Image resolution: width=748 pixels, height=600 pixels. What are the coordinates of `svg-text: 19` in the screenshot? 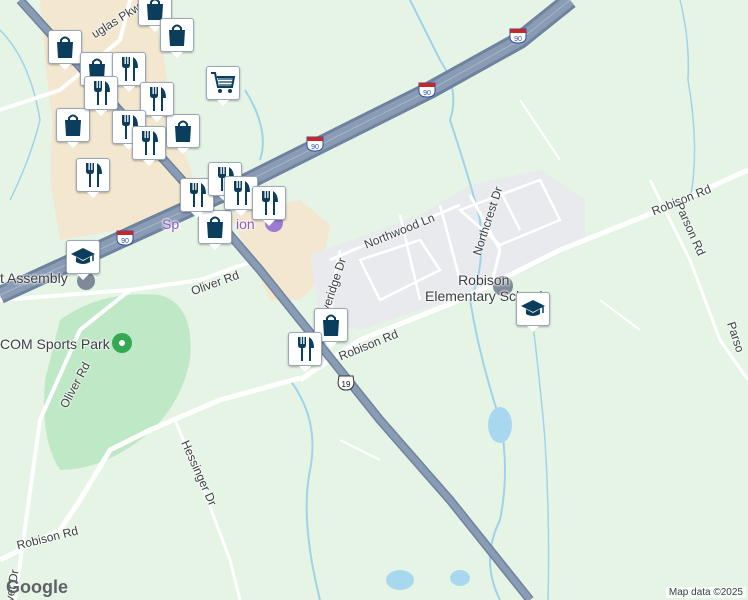 It's located at (346, 384).